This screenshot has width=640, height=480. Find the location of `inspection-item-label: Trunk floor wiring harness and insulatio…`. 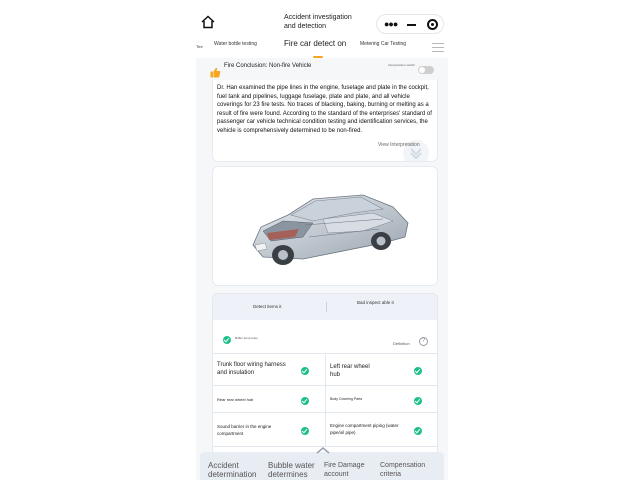

inspection-item-label: Trunk floor wiring harness and insulatio… is located at coordinates (251, 369).